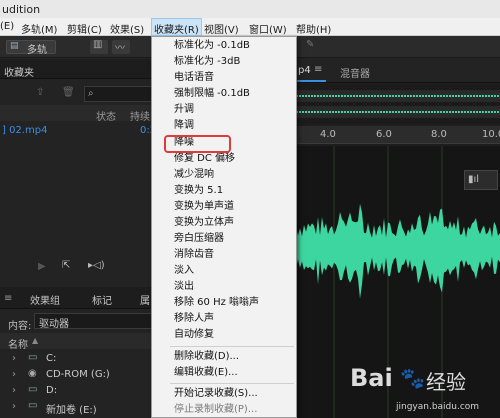 Image resolution: width=500 pixels, height=418 pixels. What do you see at coordinates (80, 391) in the screenshot?
I see `tree-row-d: › ▭ D:` at bounding box center [80, 391].